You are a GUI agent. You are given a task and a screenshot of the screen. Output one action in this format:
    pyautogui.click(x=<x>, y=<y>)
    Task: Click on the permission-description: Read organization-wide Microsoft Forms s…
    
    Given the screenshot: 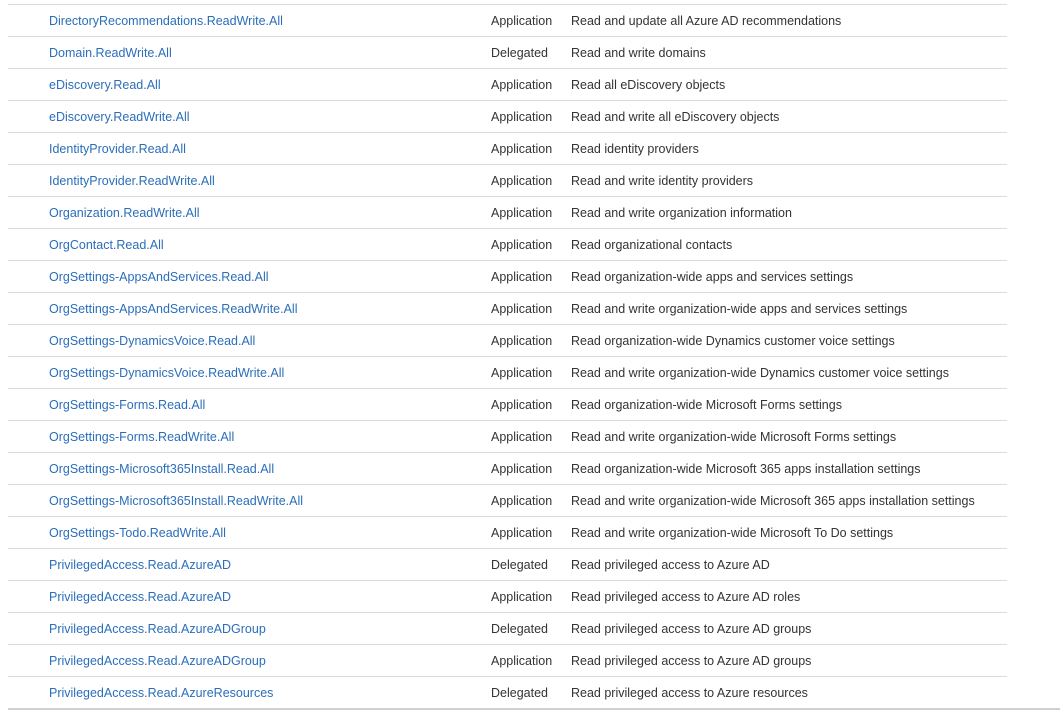 What is the action you would take?
    pyautogui.click(x=706, y=404)
    